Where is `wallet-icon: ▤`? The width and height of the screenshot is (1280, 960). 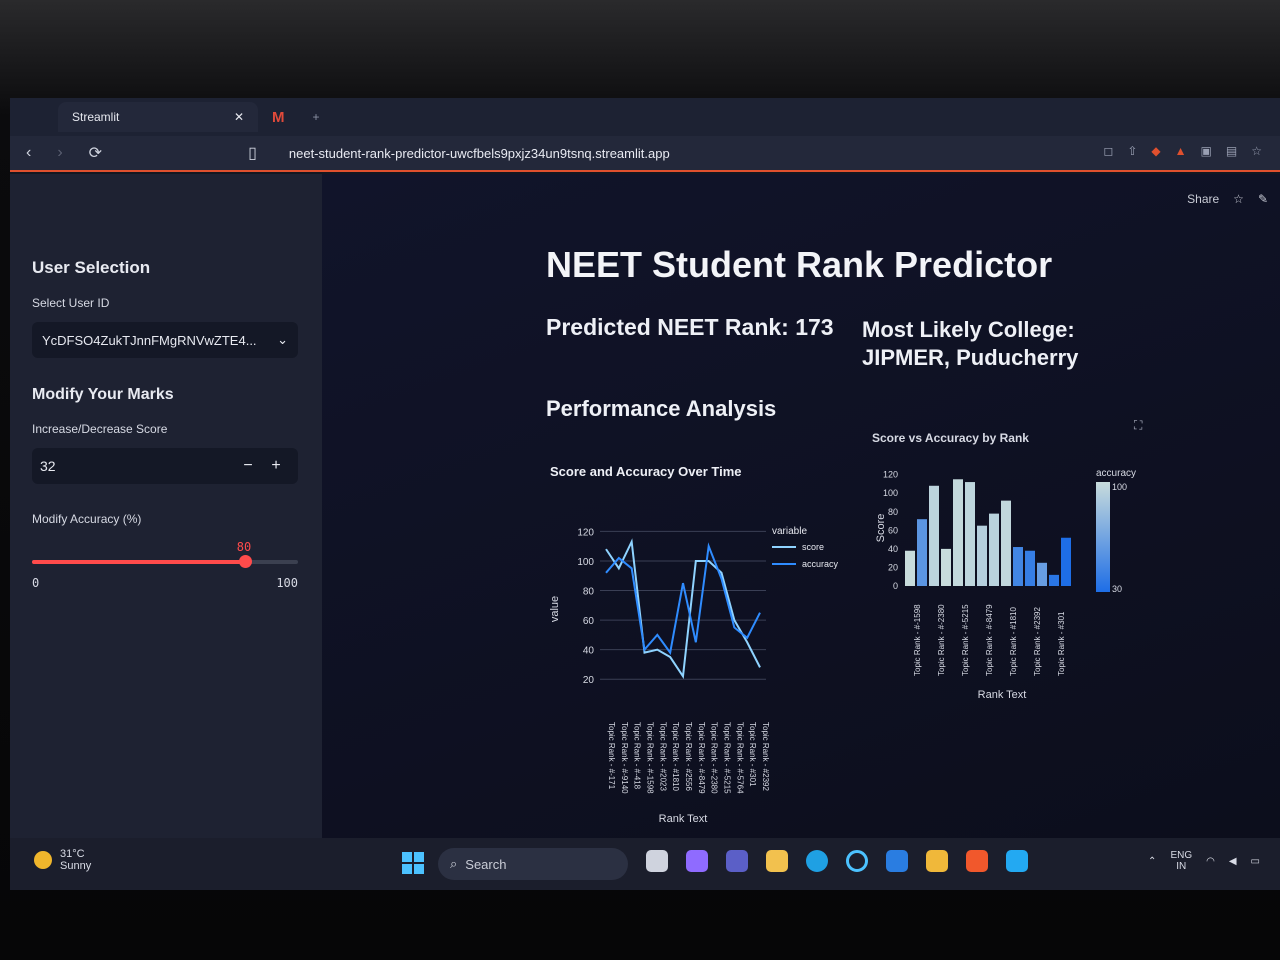 wallet-icon: ▤ is located at coordinates (1231, 151).